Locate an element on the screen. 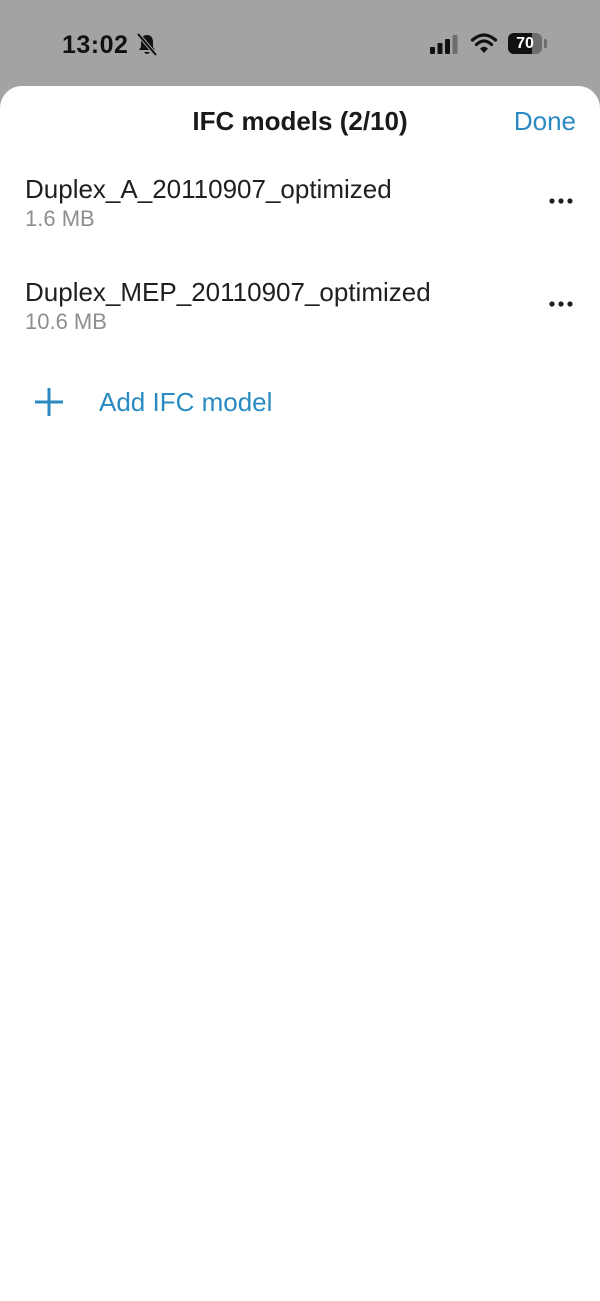 Image resolution: width=600 pixels, height=1301 pixels. status-time: 13:02 is located at coordinates (95, 45).